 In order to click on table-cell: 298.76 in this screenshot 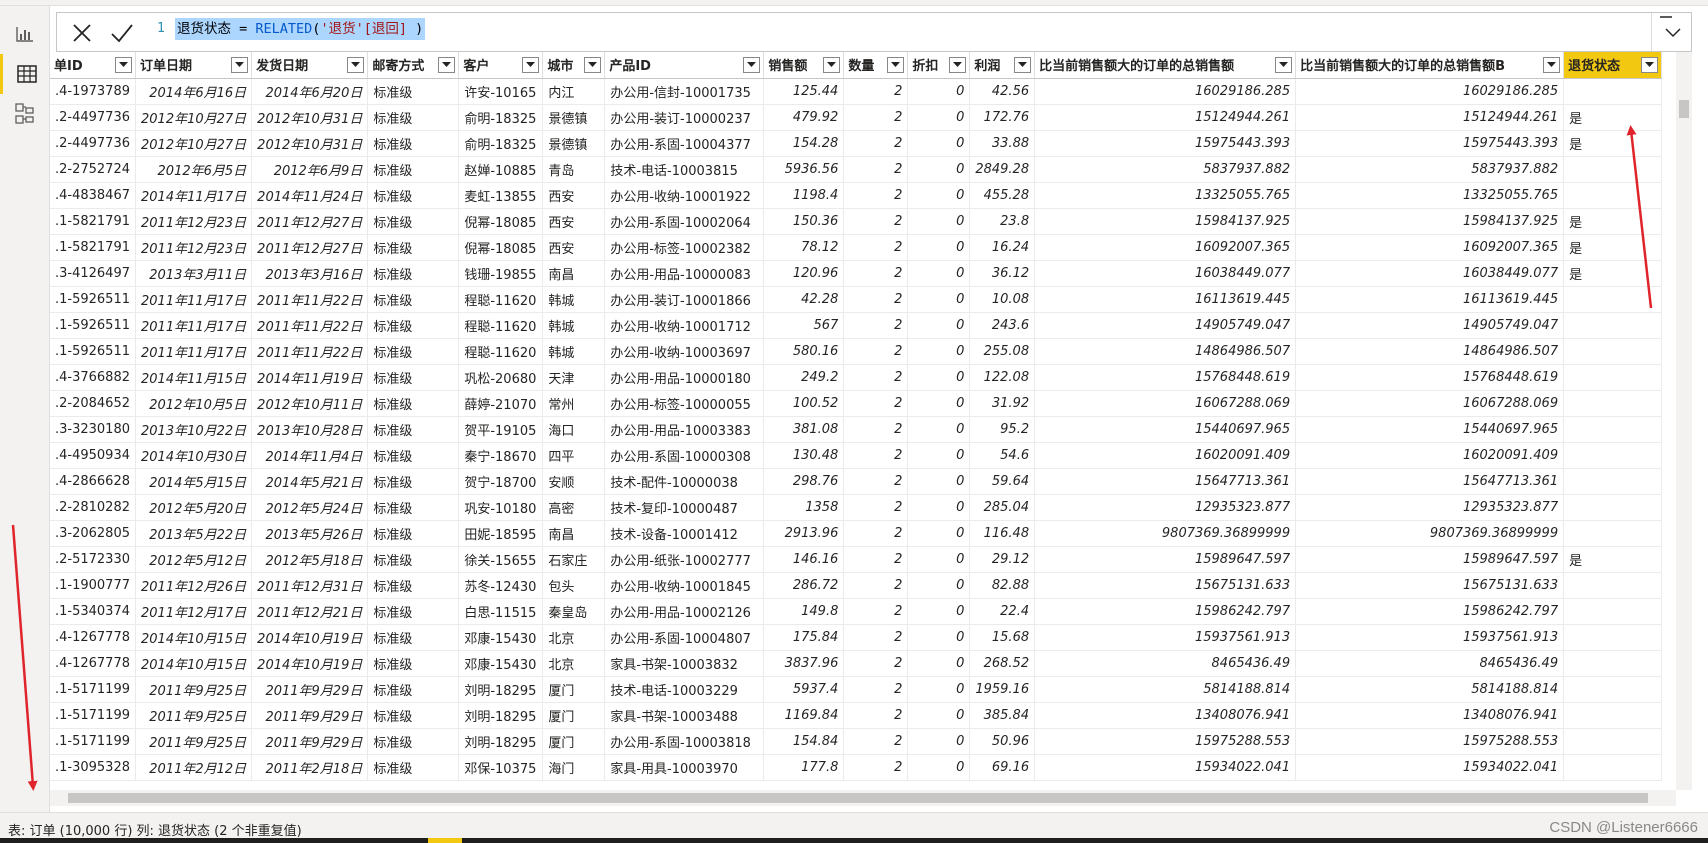, I will do `click(804, 481)`.